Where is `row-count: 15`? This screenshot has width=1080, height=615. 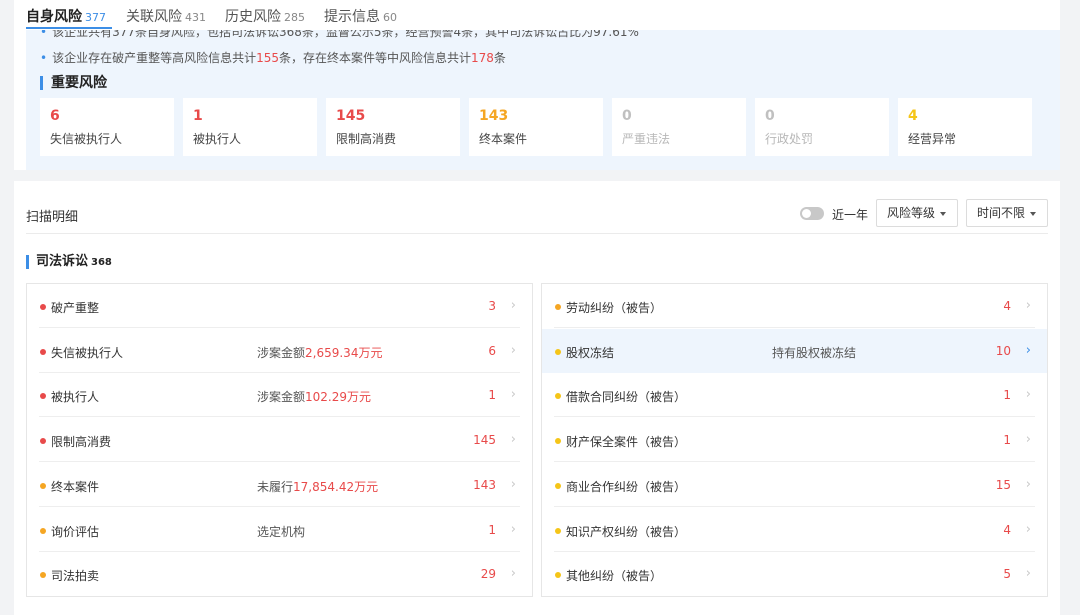 row-count: 15 is located at coordinates (1003, 484).